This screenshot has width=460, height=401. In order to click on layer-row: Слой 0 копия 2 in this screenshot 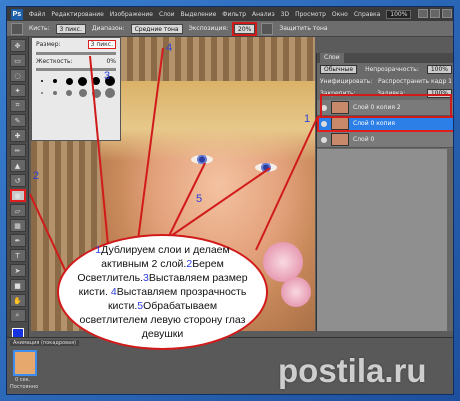, I will do `click(385, 108)`.